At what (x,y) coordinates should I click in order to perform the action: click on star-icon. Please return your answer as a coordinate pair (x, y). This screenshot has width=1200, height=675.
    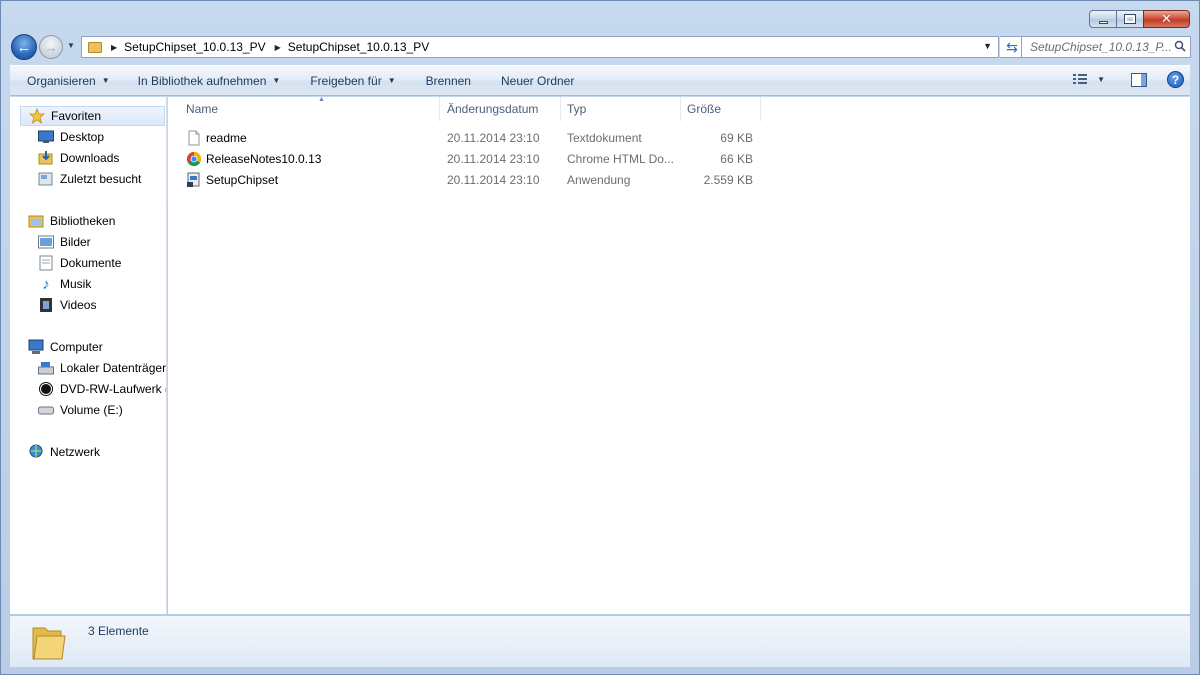
    Looking at the image, I should click on (37, 116).